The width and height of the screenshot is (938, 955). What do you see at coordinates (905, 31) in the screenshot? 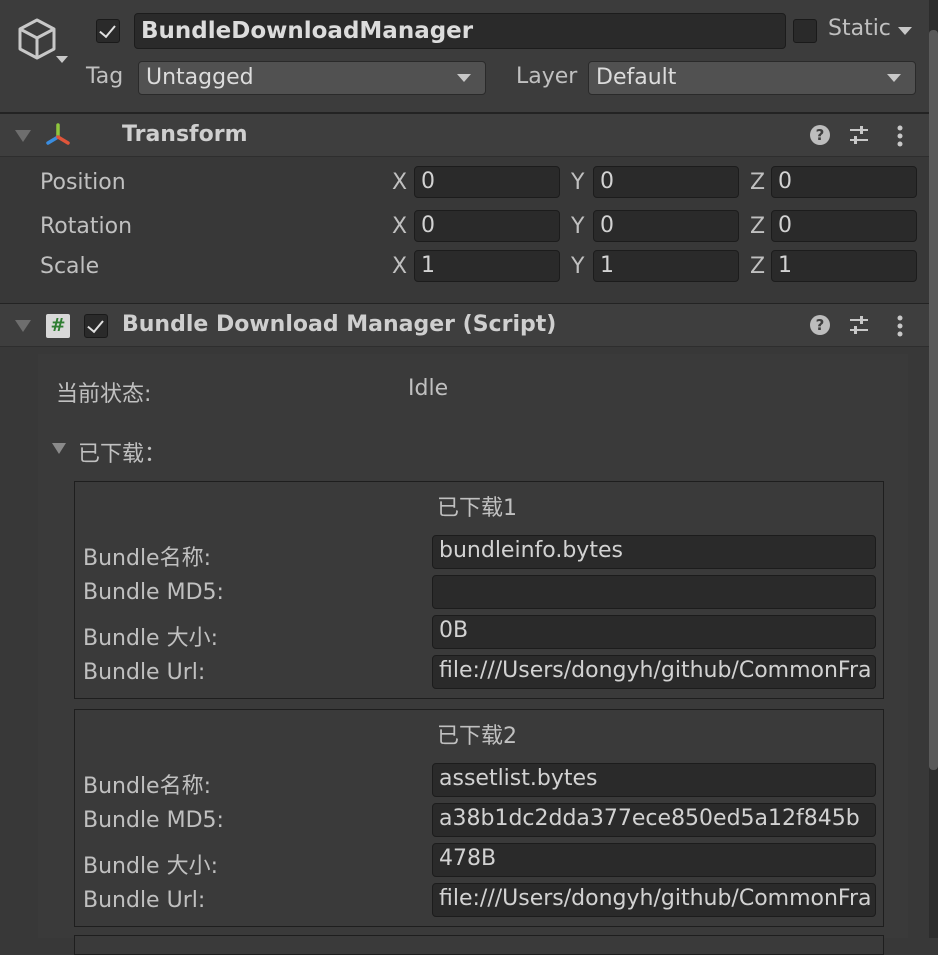
I see `static-dropdown-arrow-icon` at bounding box center [905, 31].